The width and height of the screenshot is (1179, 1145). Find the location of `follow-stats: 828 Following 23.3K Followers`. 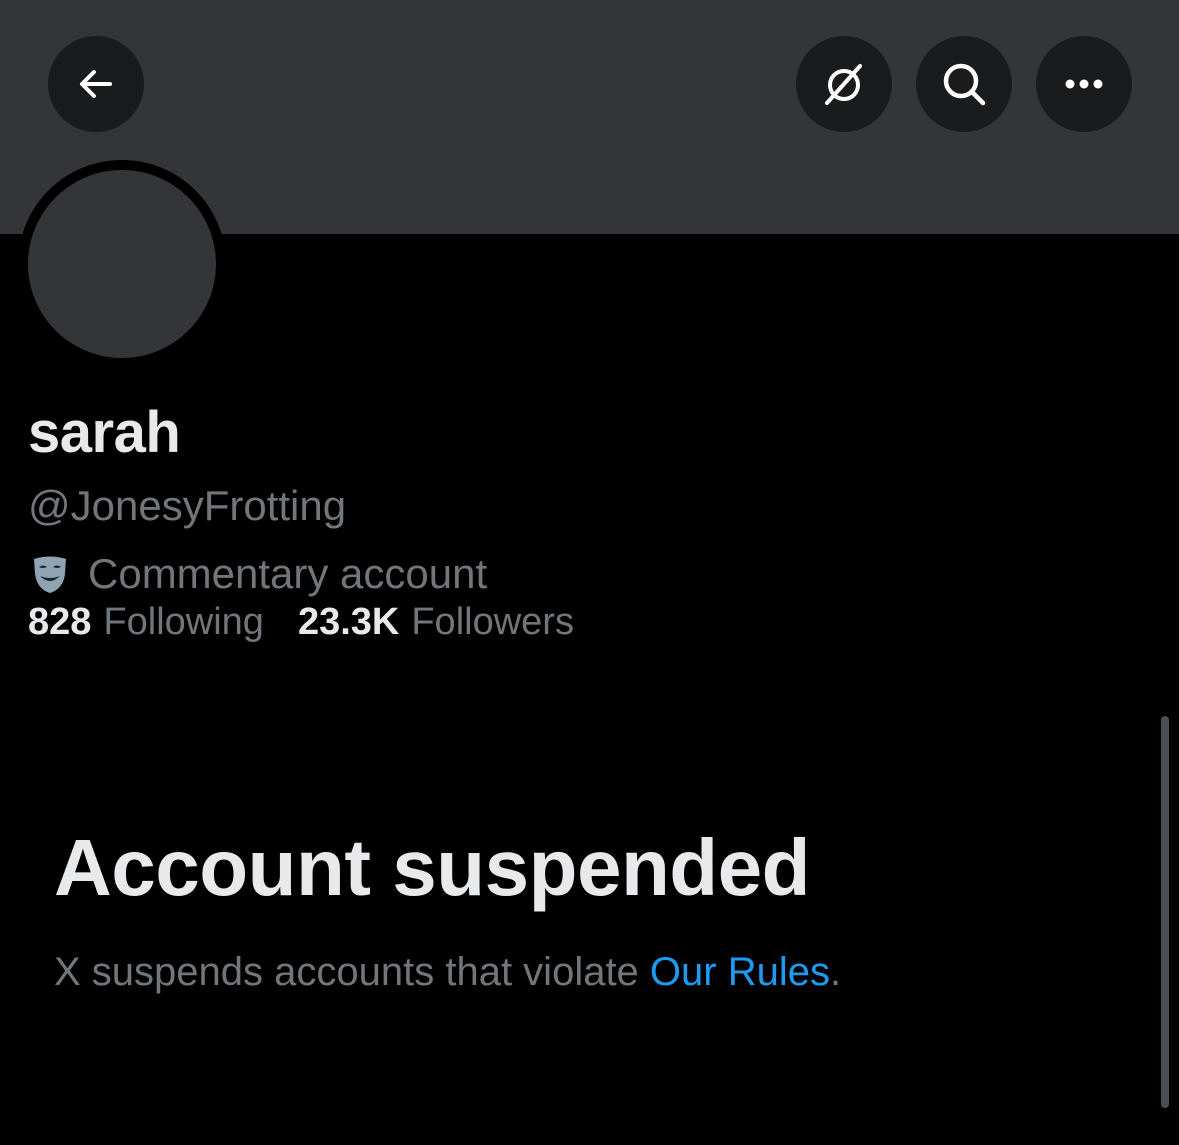

follow-stats: 828 Following 23.3K Followers is located at coordinates (301, 622).